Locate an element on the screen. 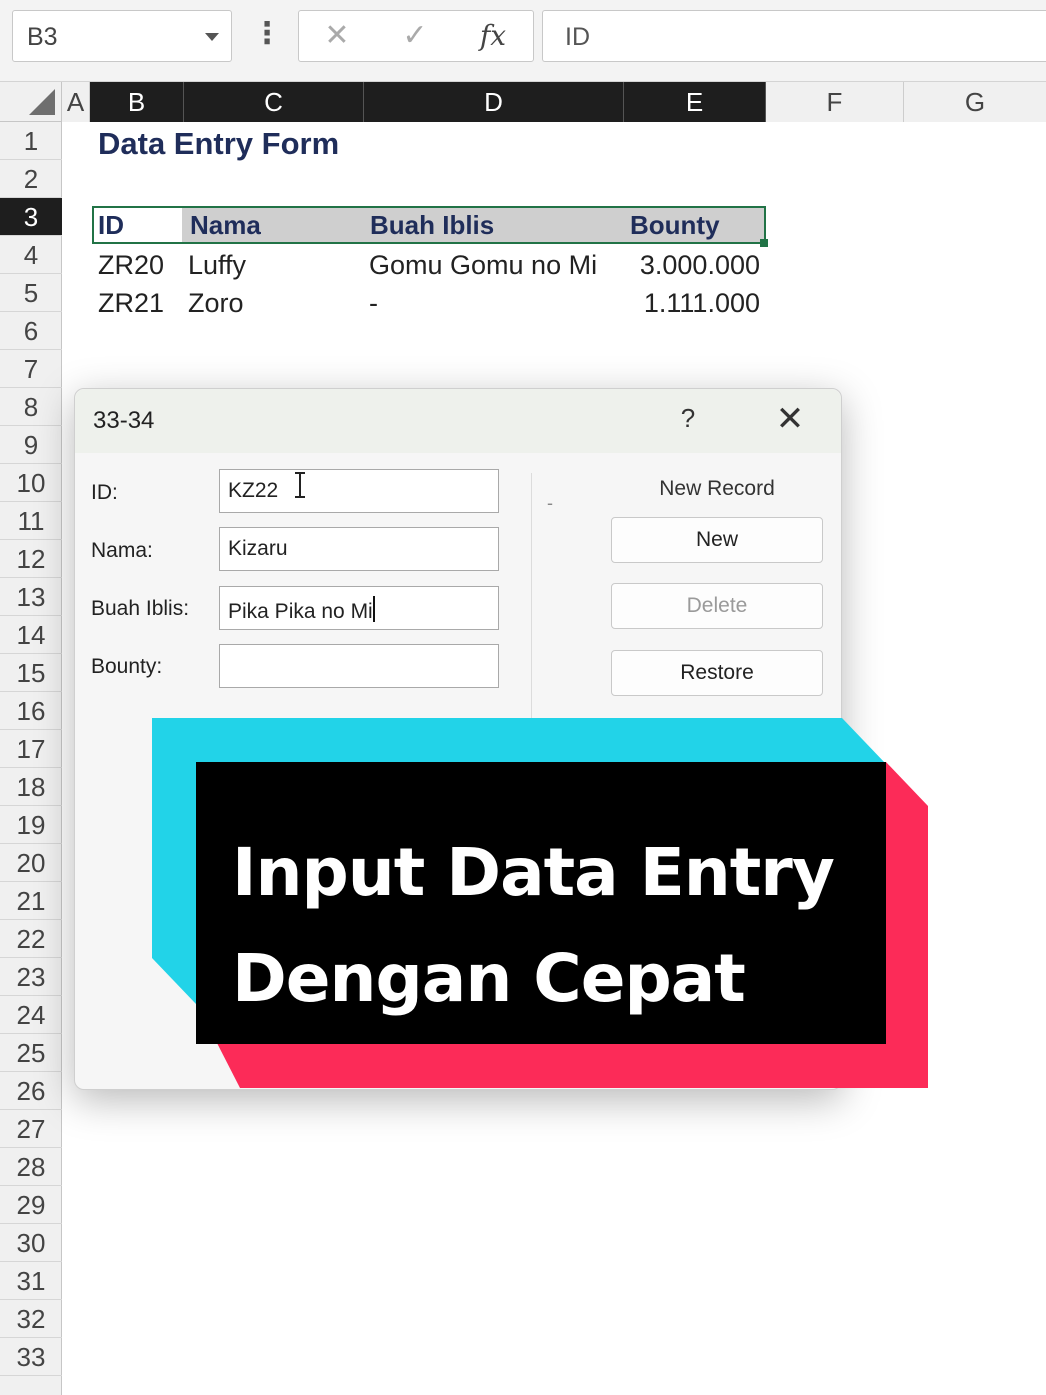 The width and height of the screenshot is (1046, 1395). select-all-icon is located at coordinates (42, 102).